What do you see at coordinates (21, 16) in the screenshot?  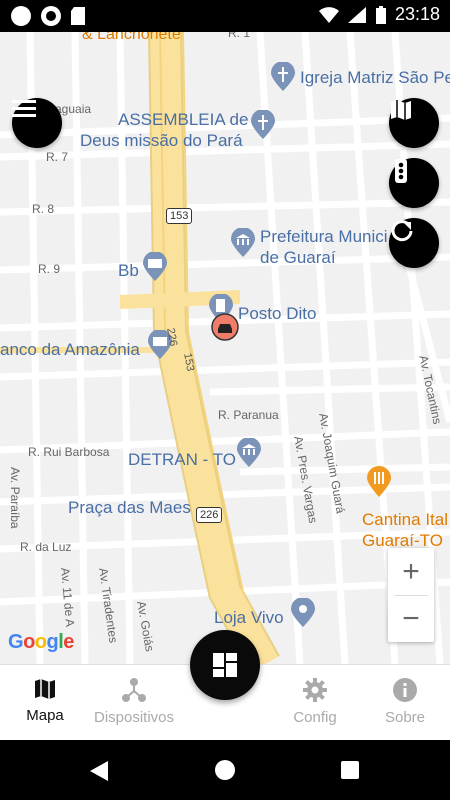 I see `notification-circle-icon` at bounding box center [21, 16].